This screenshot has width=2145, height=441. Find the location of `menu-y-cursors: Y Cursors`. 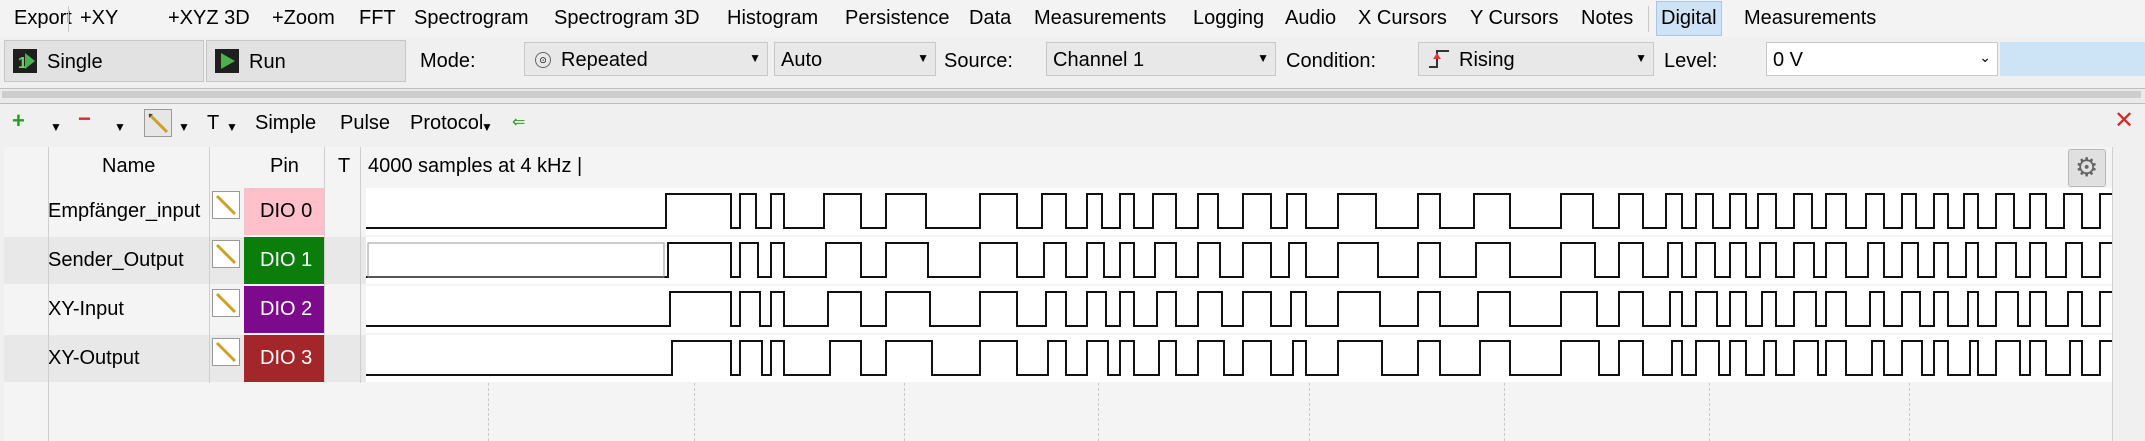

menu-y-cursors: Y Cursors is located at coordinates (1514, 18).